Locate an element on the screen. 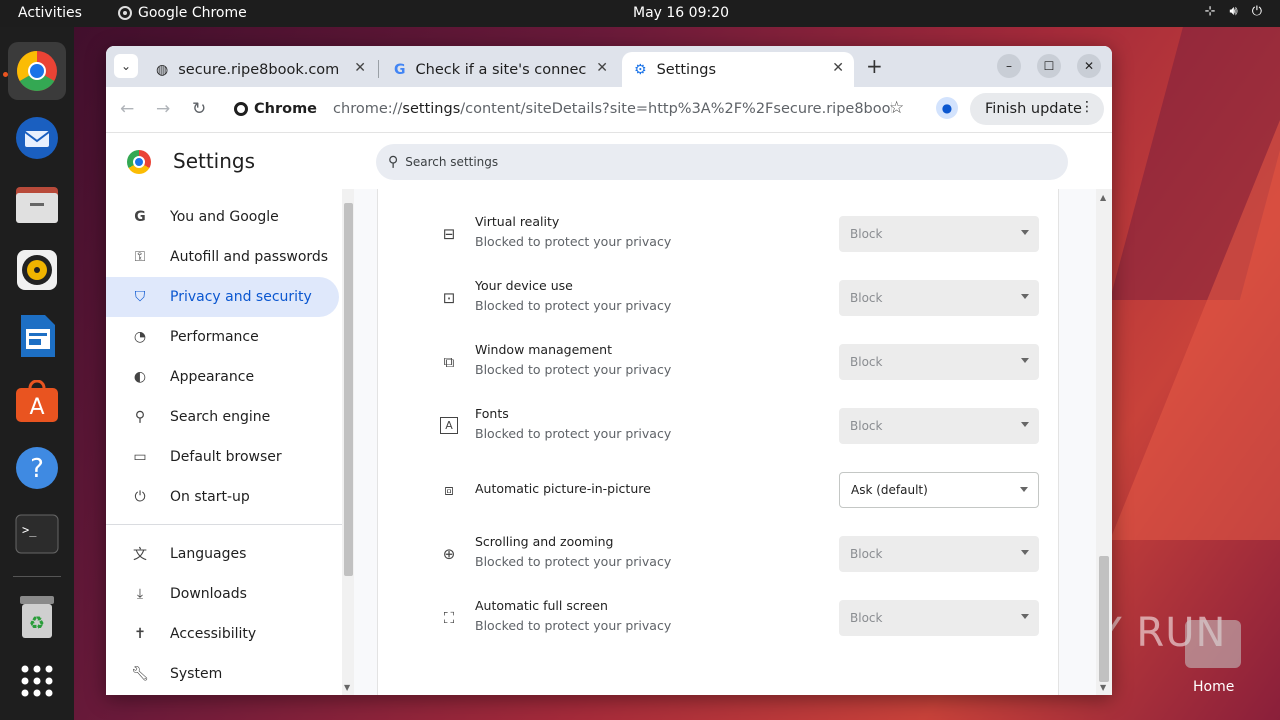 The width and height of the screenshot is (1280, 720). google-g-icon: G is located at coordinates (140, 217).